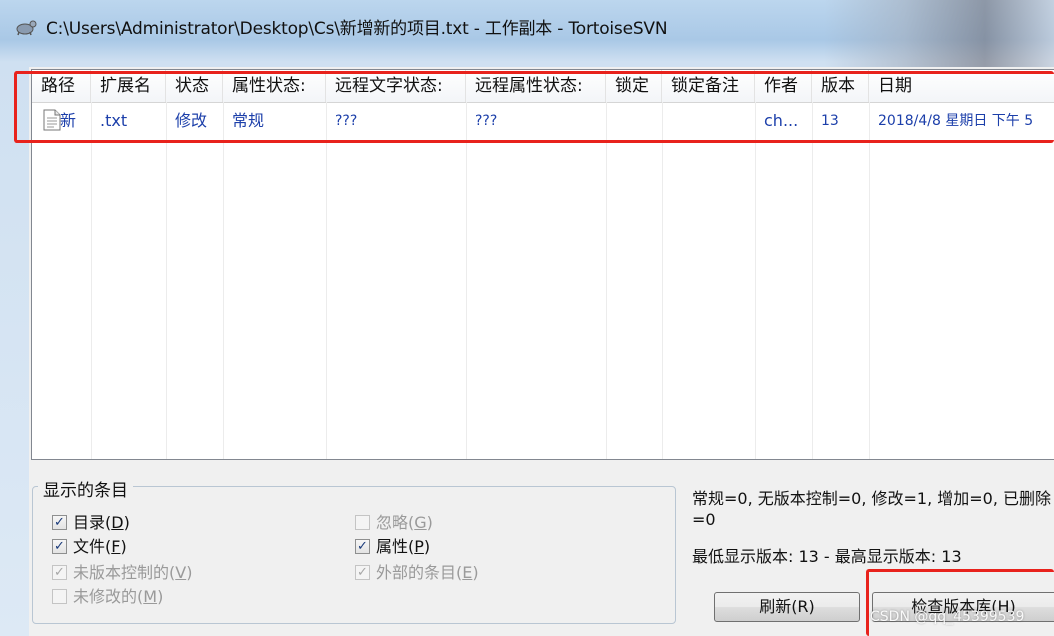 The image size is (1054, 636). I want to click on checkbox-externals-label: 外部的条目, so click(416, 572).